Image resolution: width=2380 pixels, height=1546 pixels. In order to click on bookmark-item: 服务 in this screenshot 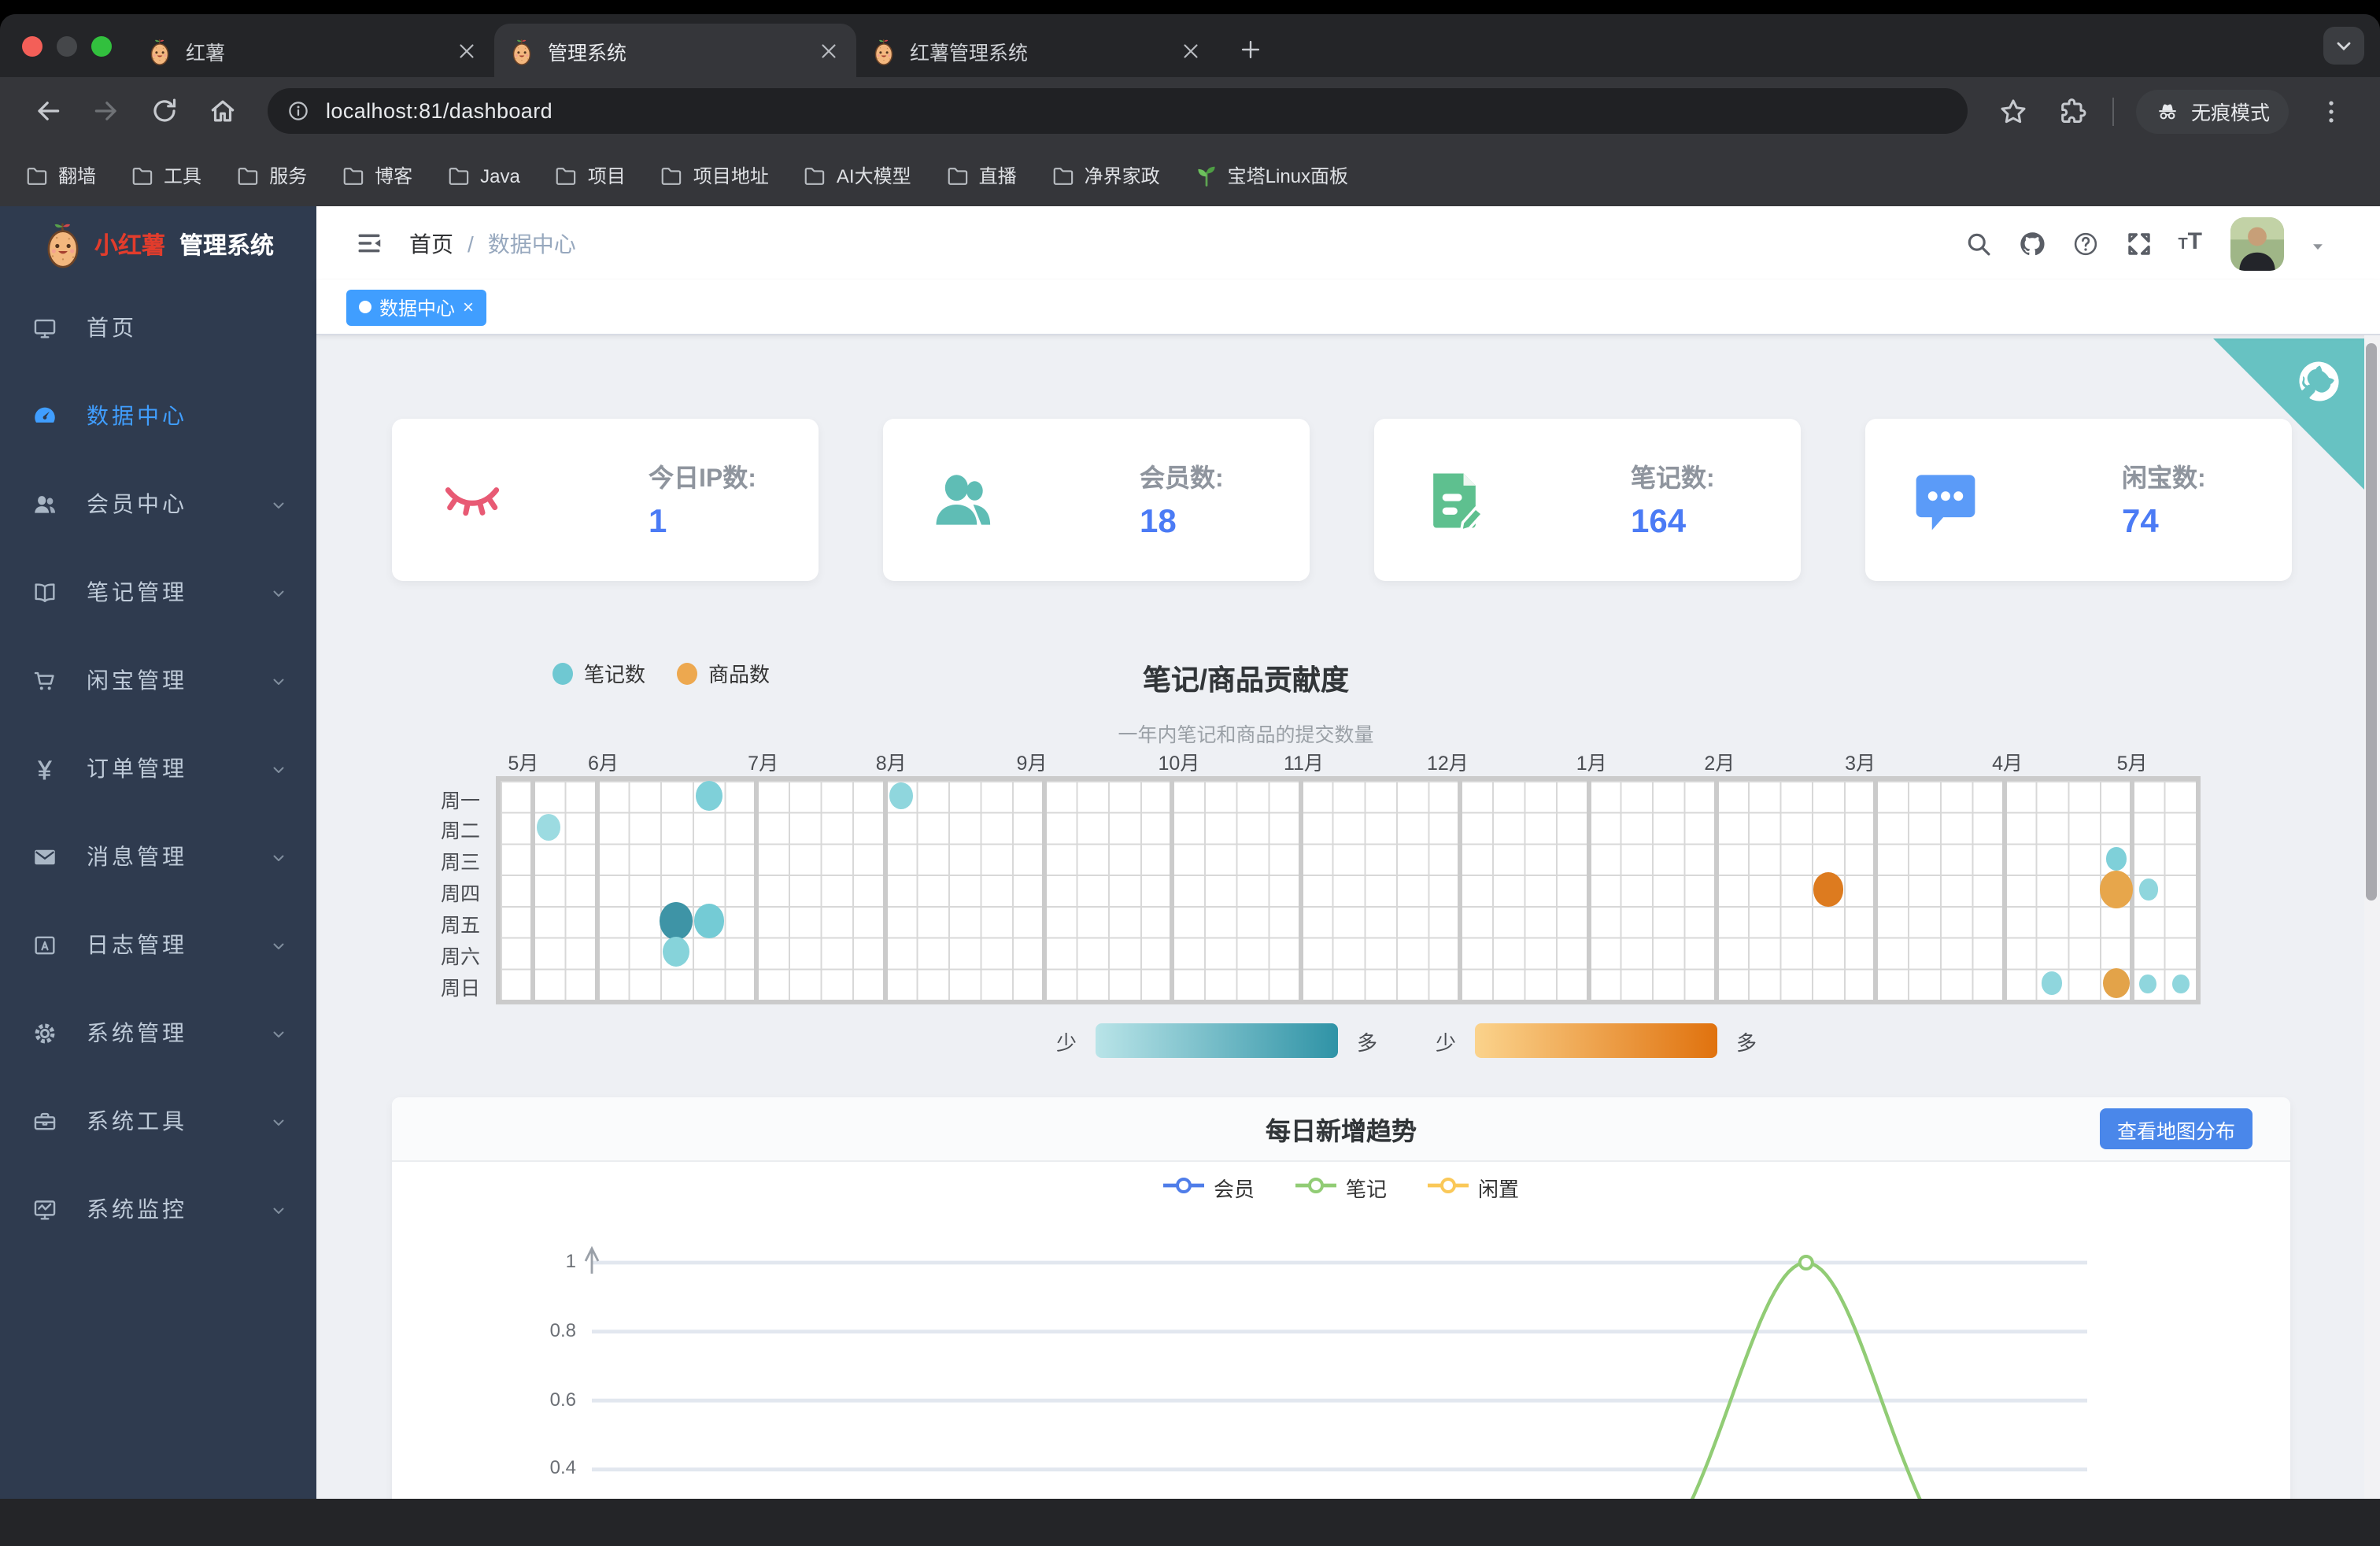, I will do `click(271, 175)`.